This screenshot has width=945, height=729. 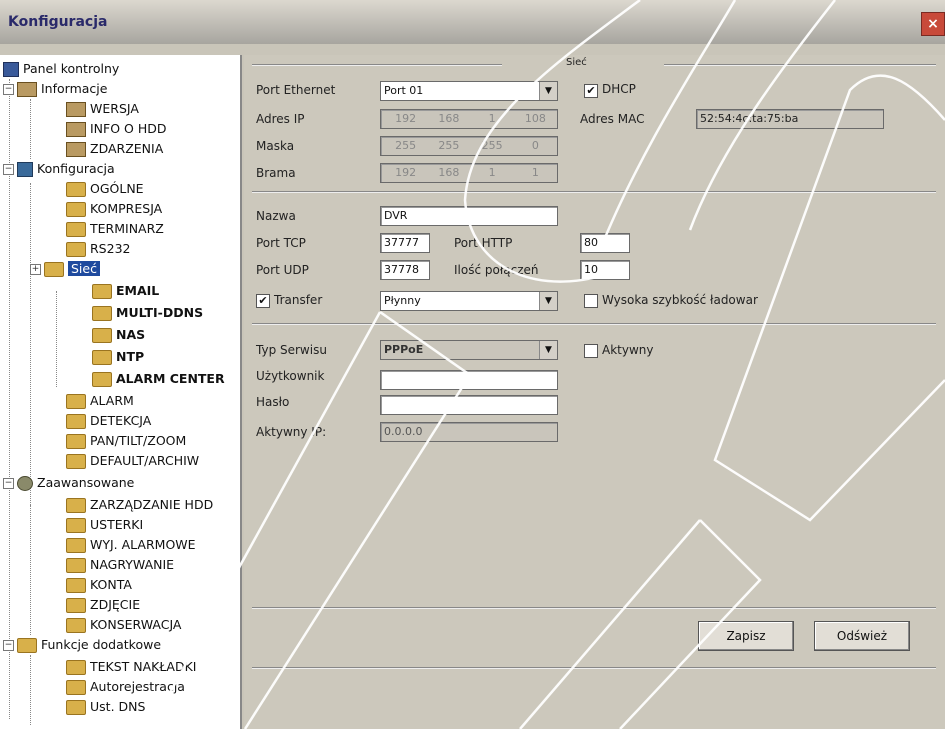 I want to click on tree-item-terminarz: TERMINARZ, so click(x=115, y=231).